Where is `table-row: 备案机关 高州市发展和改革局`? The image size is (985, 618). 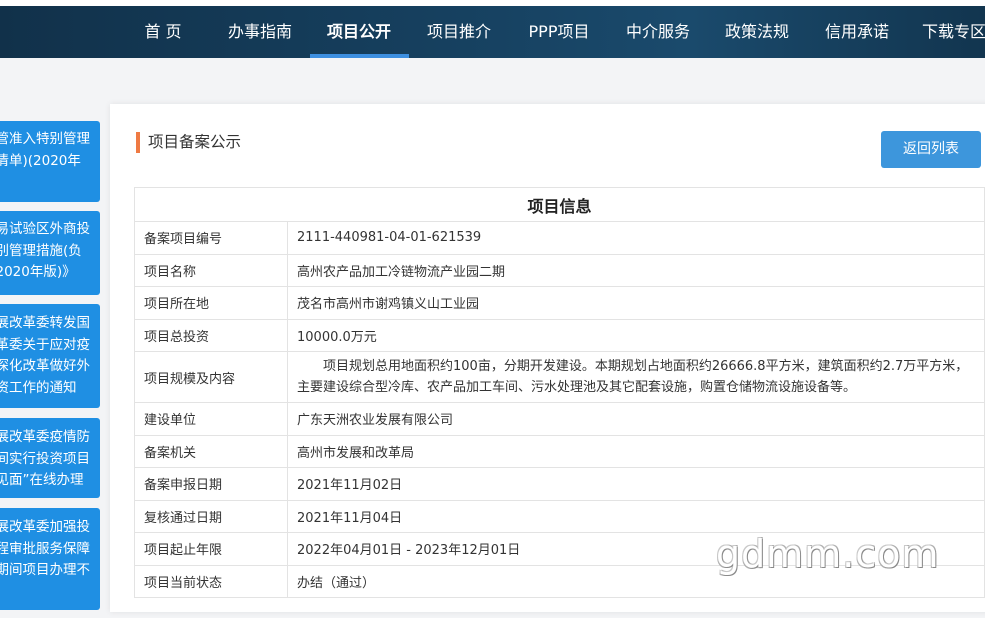
table-row: 备案机关 高州市发展和改革局 is located at coordinates (559, 451).